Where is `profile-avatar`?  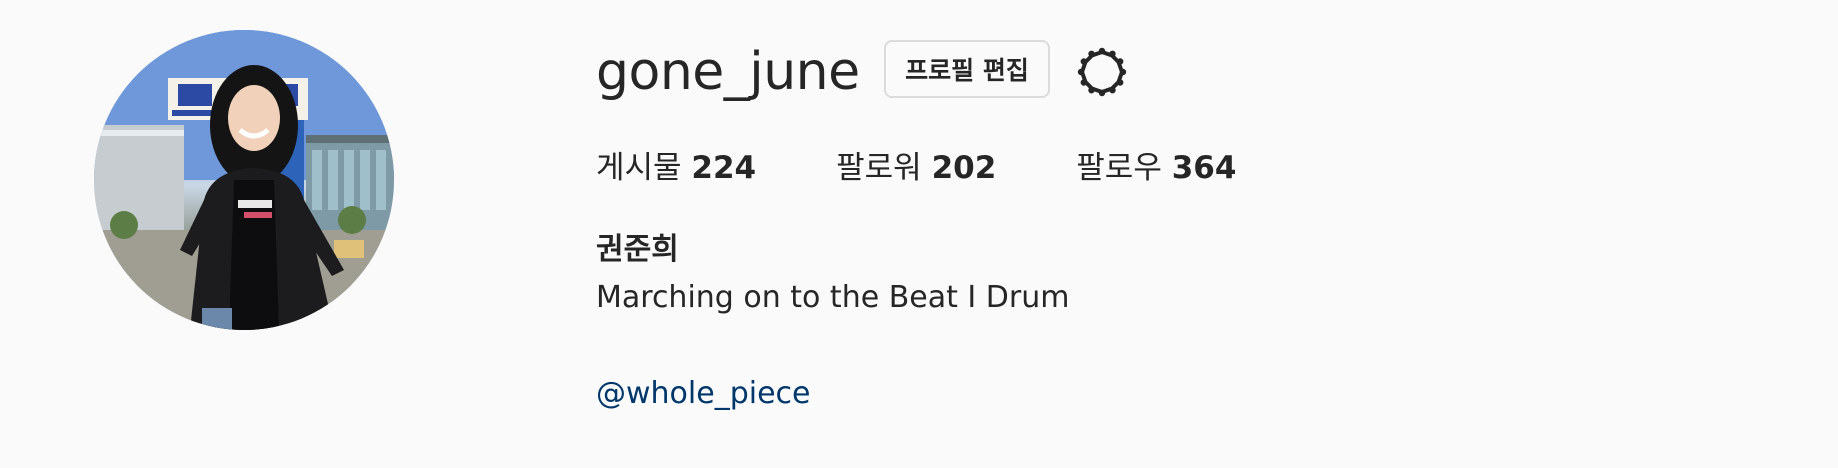 profile-avatar is located at coordinates (244, 180).